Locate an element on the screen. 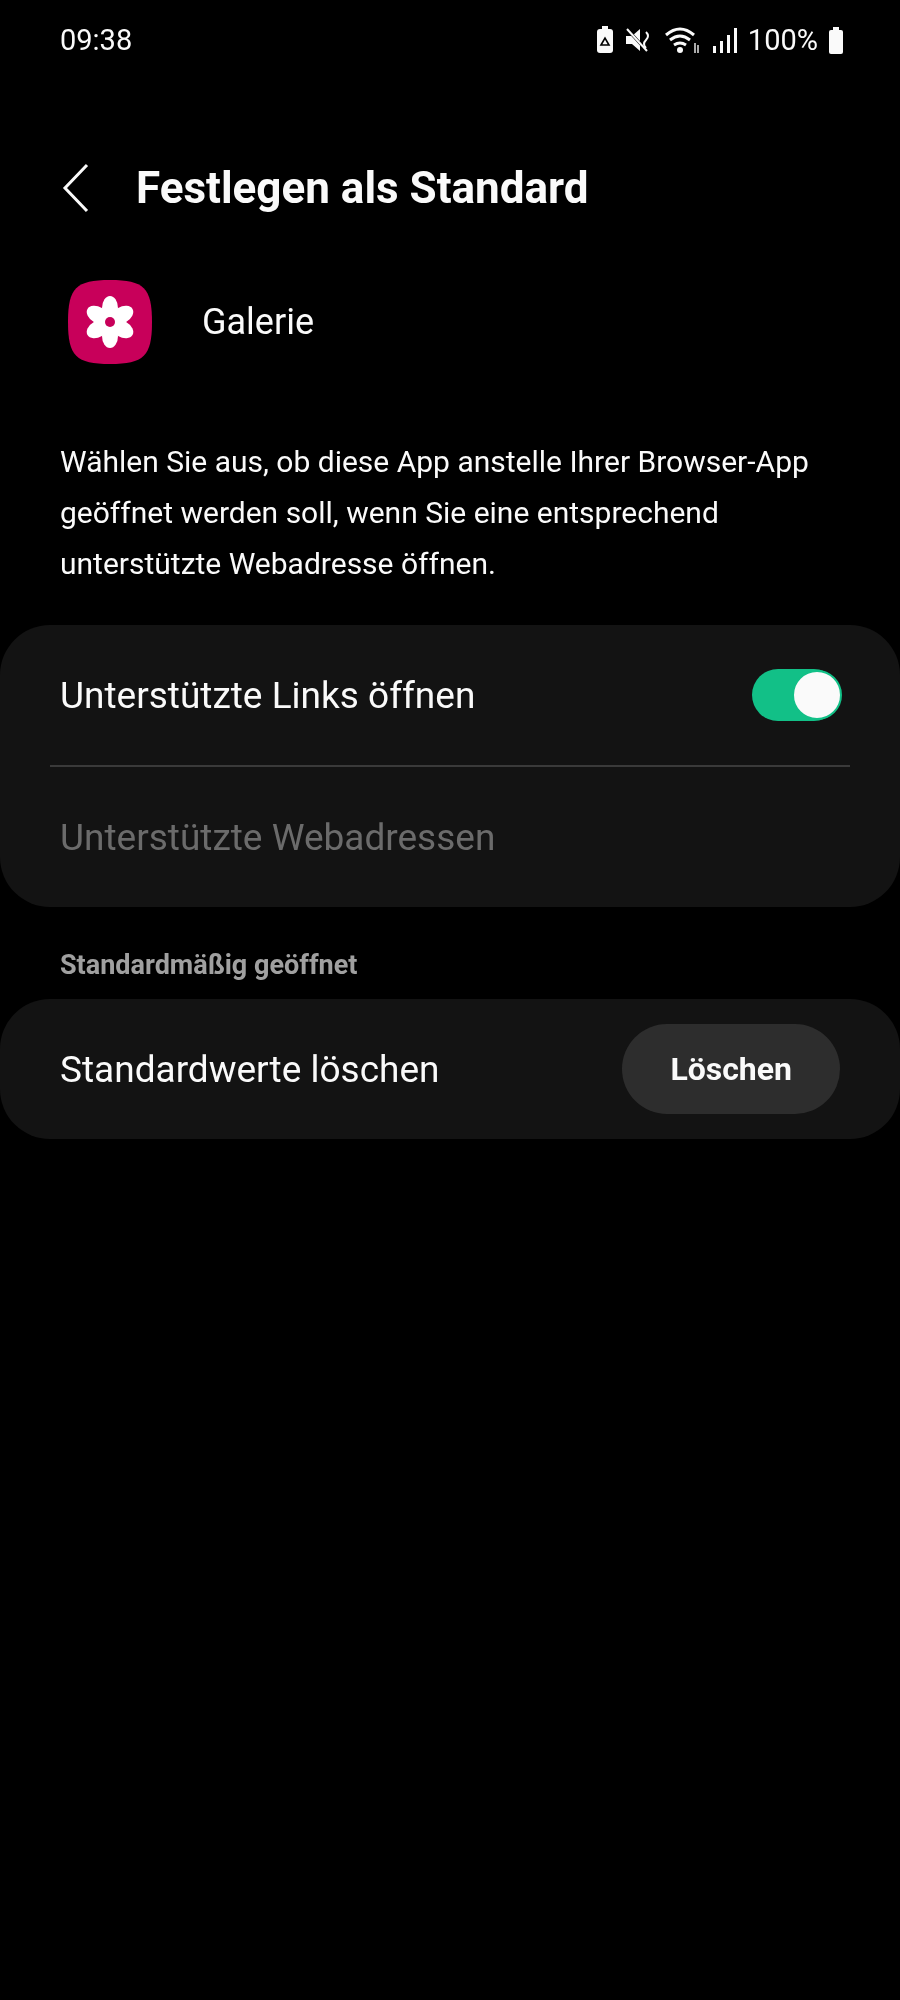  setting-label: Unterstützte Links öffnen is located at coordinates (268, 695).